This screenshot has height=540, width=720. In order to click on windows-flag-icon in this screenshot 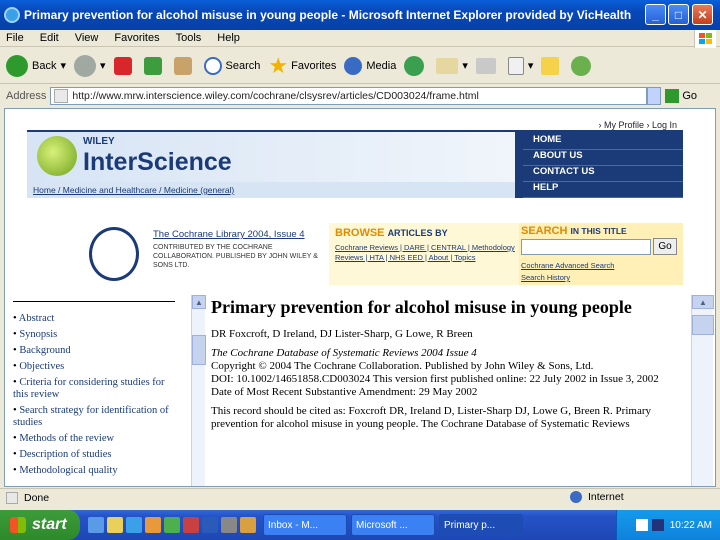, I will do `click(18, 525)`.